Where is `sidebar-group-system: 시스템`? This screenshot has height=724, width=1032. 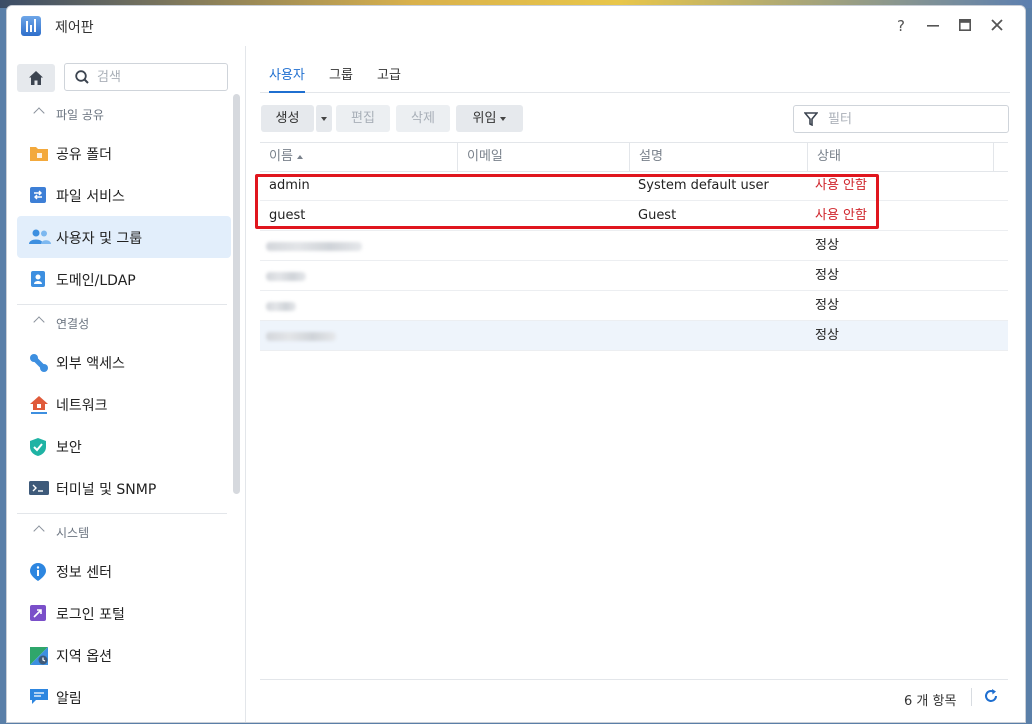 sidebar-group-system: 시스템 is located at coordinates (122, 532).